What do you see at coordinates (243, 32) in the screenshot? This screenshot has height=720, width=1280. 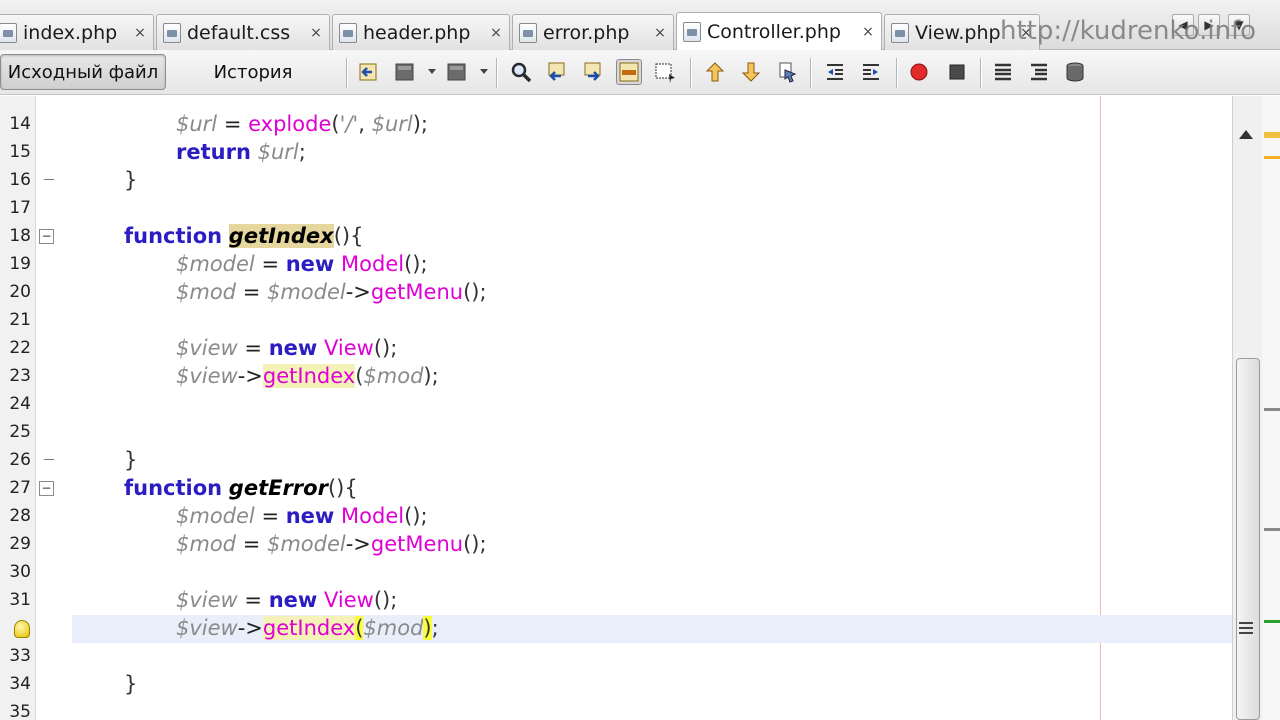 I see `tab-default-css: default.css ×` at bounding box center [243, 32].